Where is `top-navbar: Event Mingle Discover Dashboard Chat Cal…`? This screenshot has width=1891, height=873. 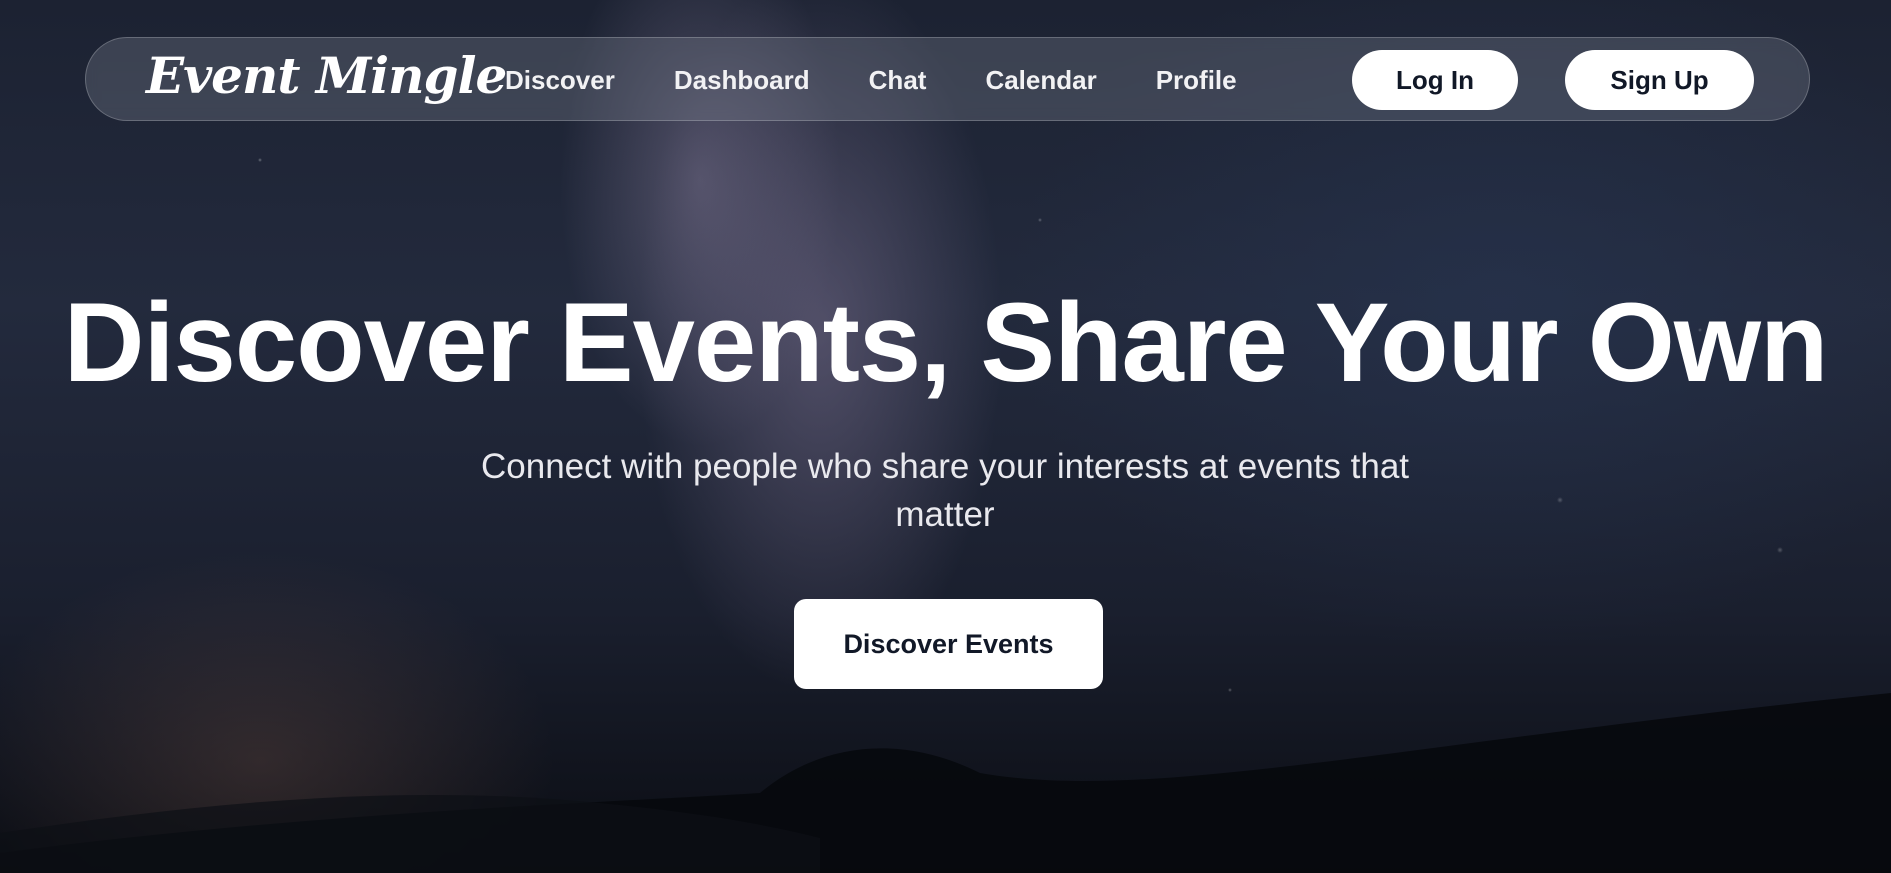 top-navbar: Event Mingle Discover Dashboard Chat Cal… is located at coordinates (947, 79).